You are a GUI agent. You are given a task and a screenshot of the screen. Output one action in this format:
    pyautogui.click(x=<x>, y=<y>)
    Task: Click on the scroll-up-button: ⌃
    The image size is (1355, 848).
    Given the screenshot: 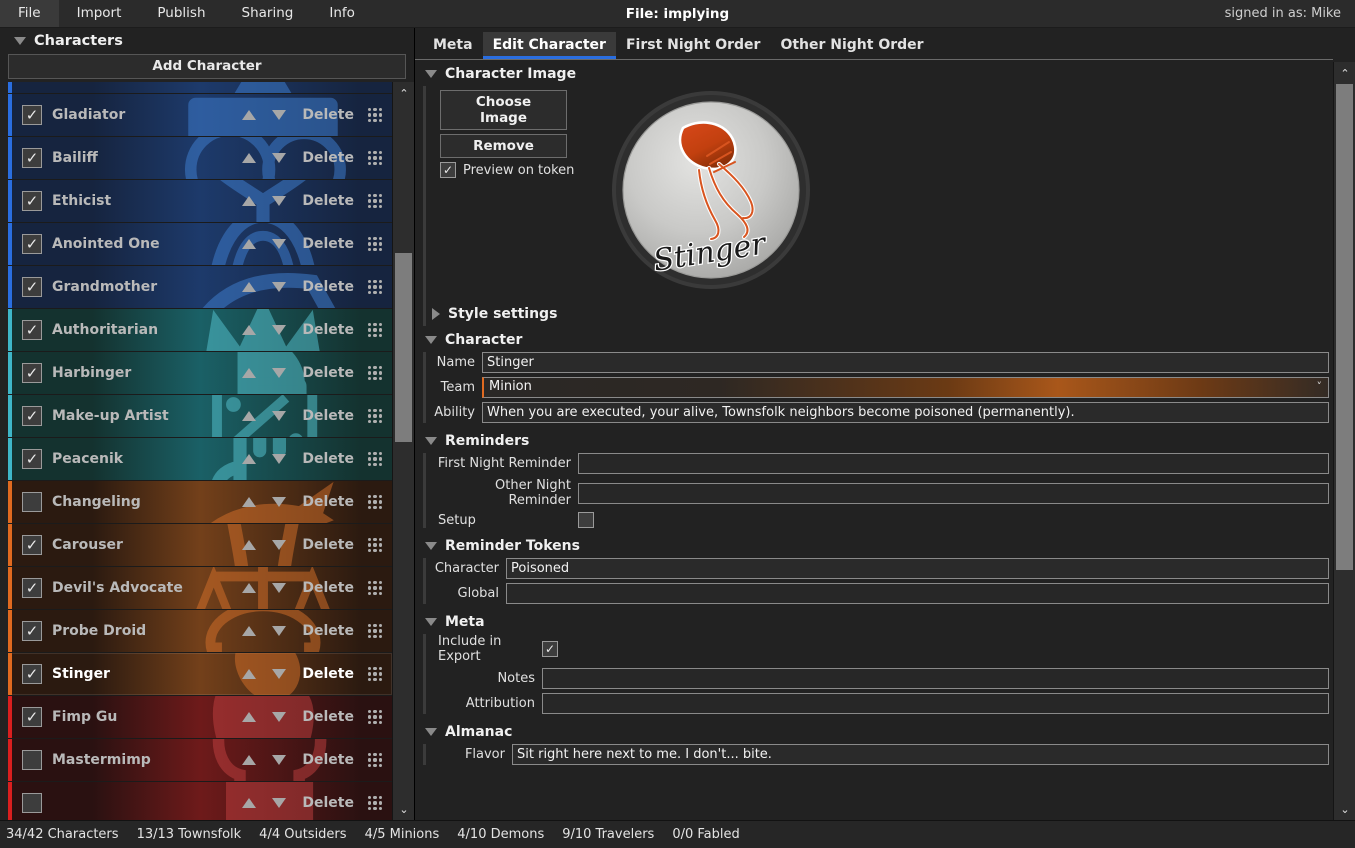 What is the action you would take?
    pyautogui.click(x=1344, y=73)
    